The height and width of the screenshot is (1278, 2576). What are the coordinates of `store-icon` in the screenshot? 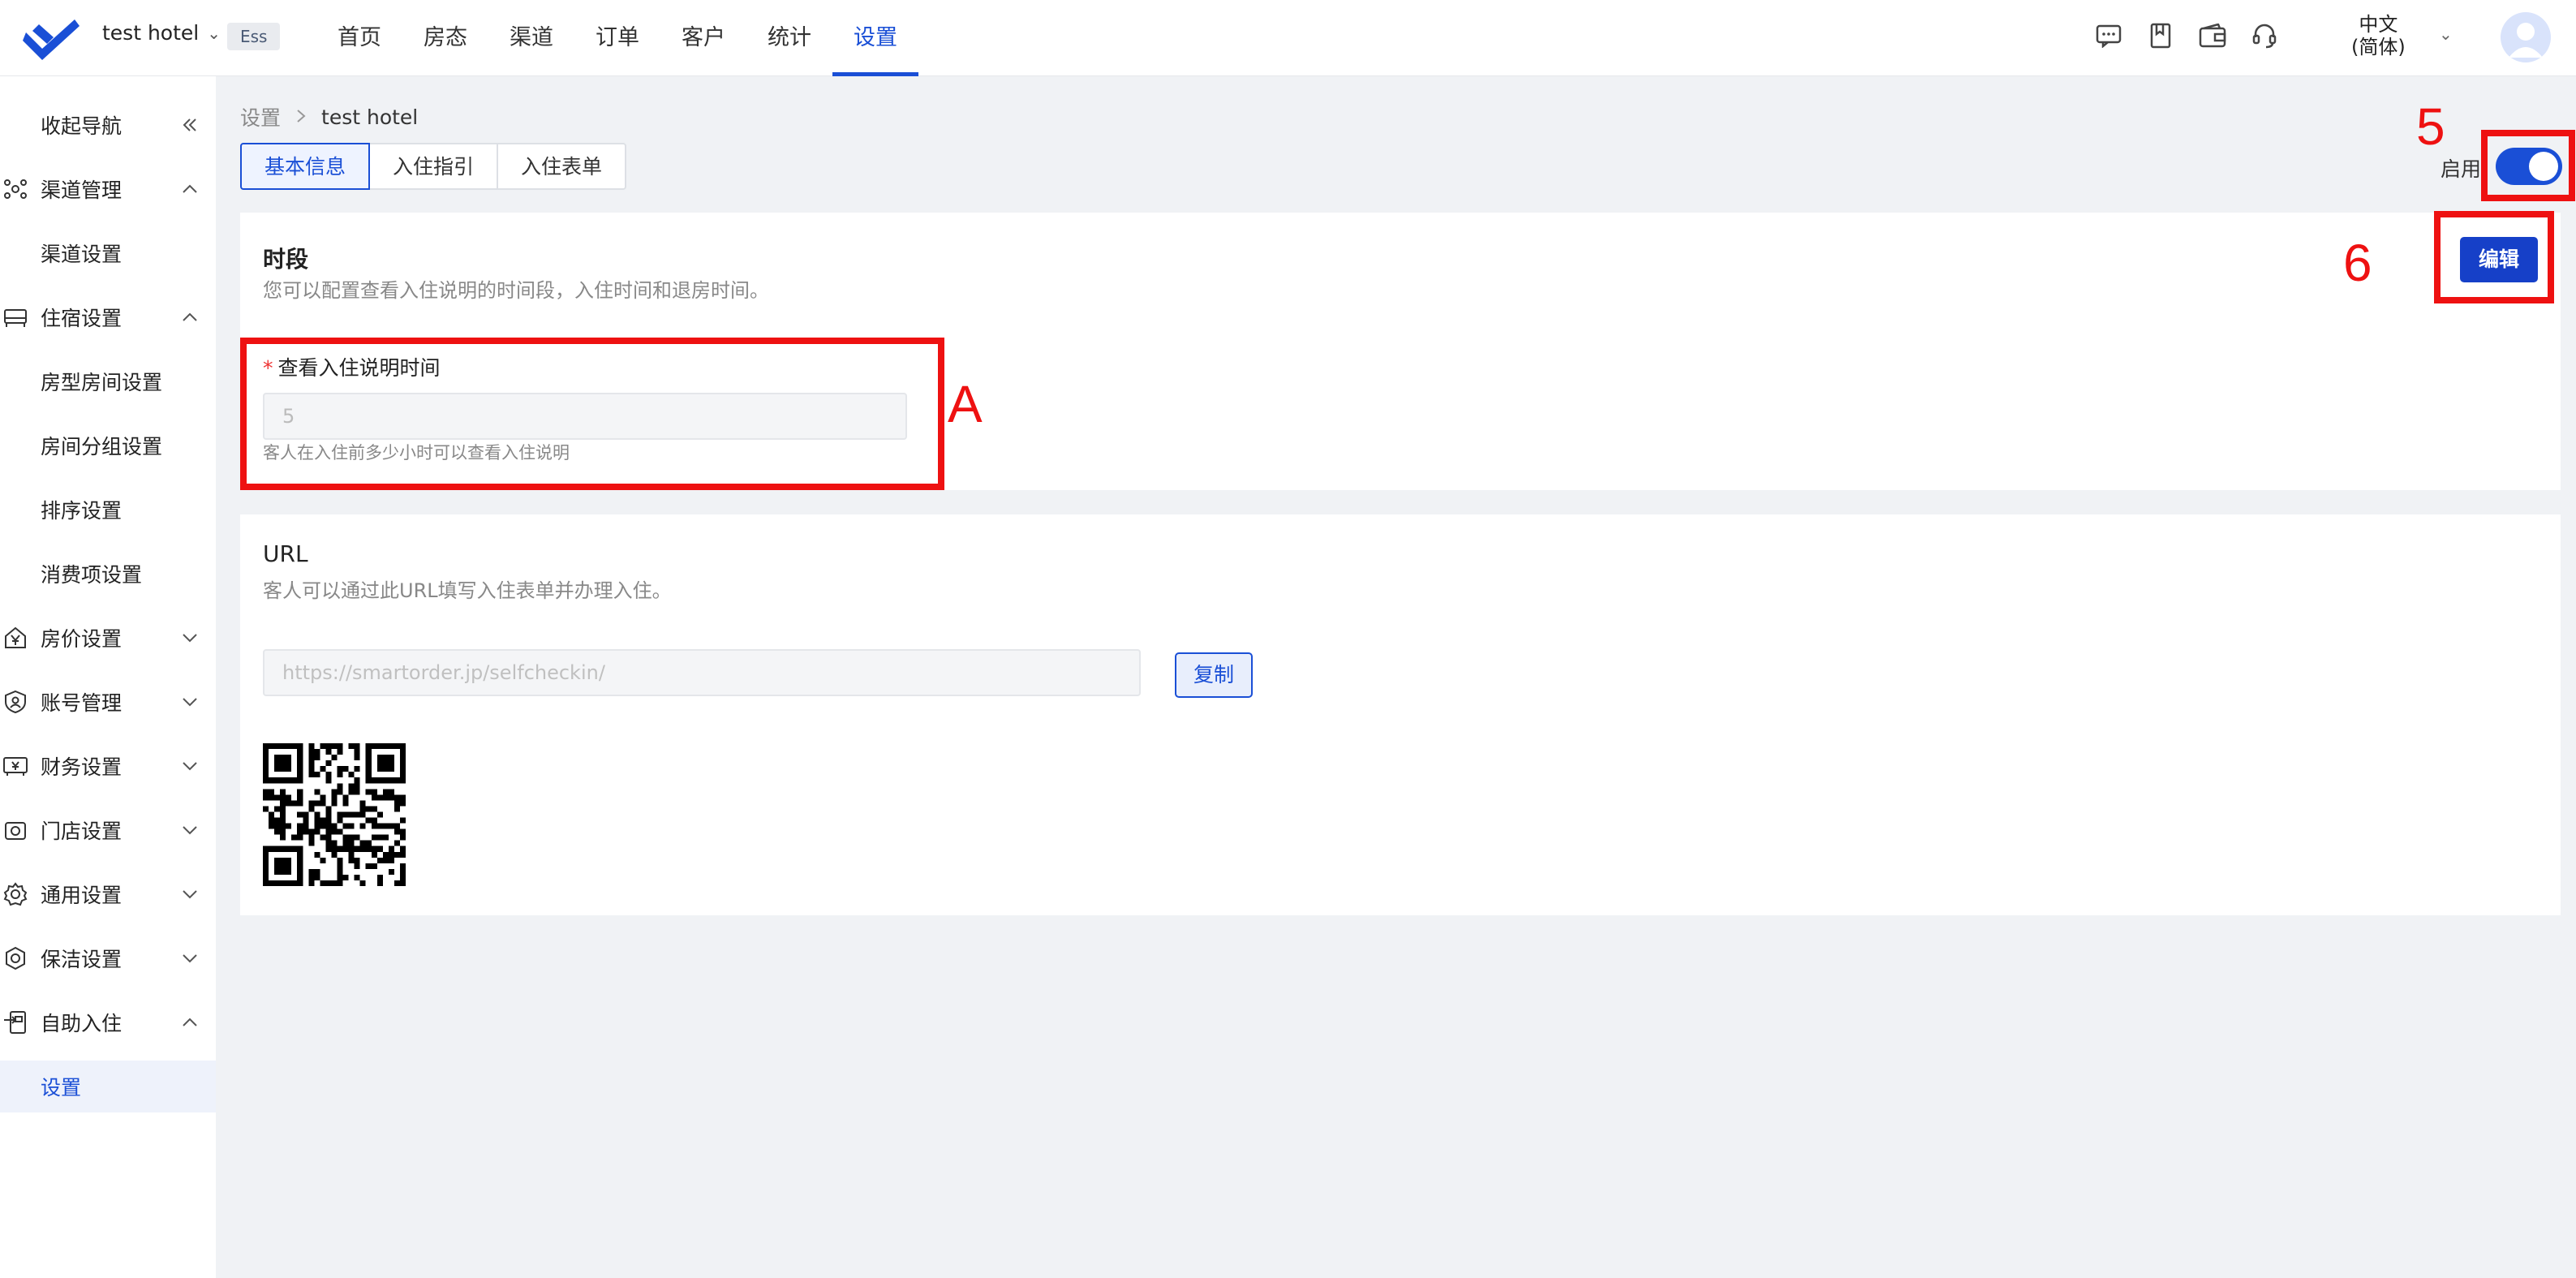 It's located at (15, 830).